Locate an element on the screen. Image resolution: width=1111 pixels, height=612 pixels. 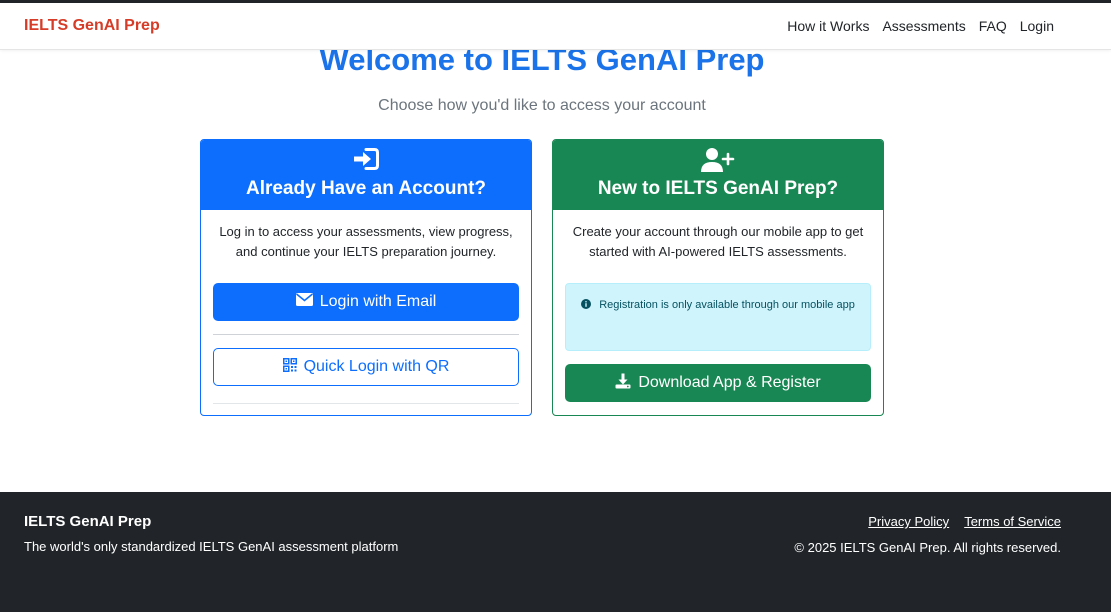
privacy-policy-link: Privacy Policy is located at coordinates (908, 521).